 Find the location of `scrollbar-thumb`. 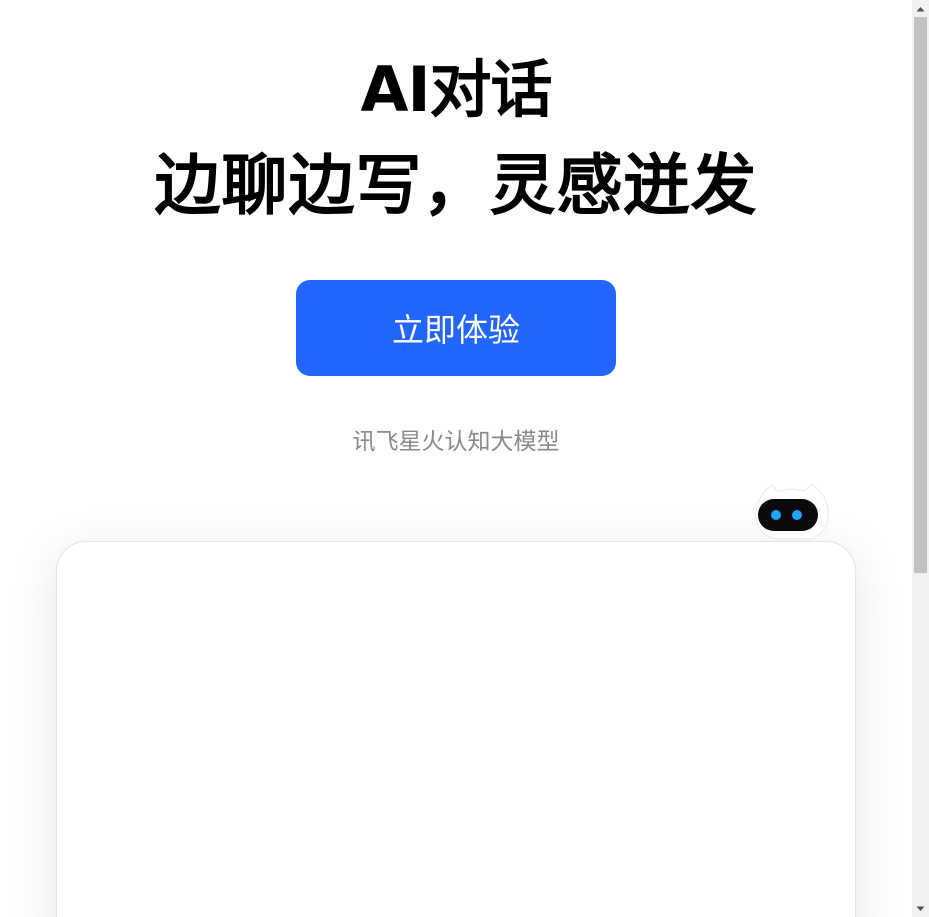

scrollbar-thumb is located at coordinates (920, 295).